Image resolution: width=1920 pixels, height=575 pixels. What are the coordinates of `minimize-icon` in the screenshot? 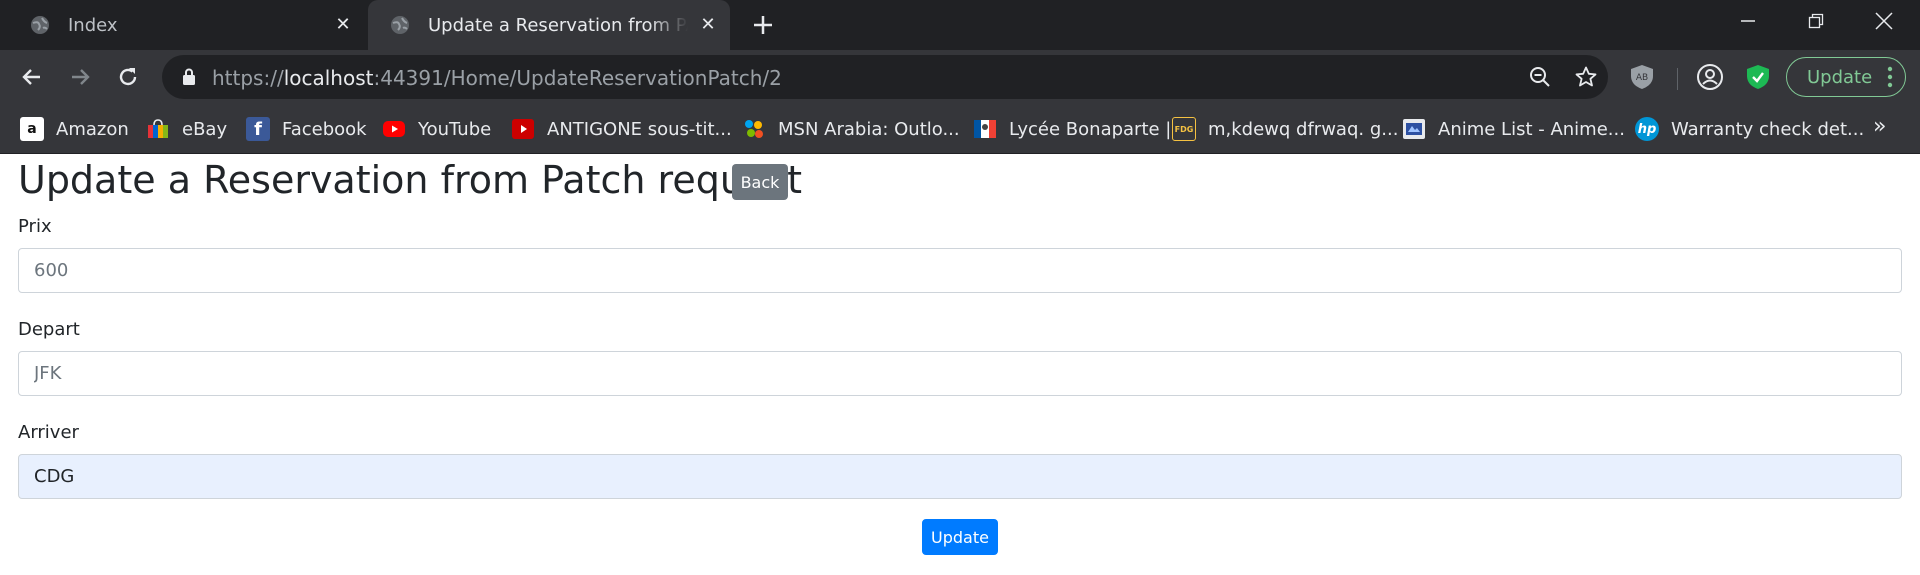 It's located at (1748, 21).